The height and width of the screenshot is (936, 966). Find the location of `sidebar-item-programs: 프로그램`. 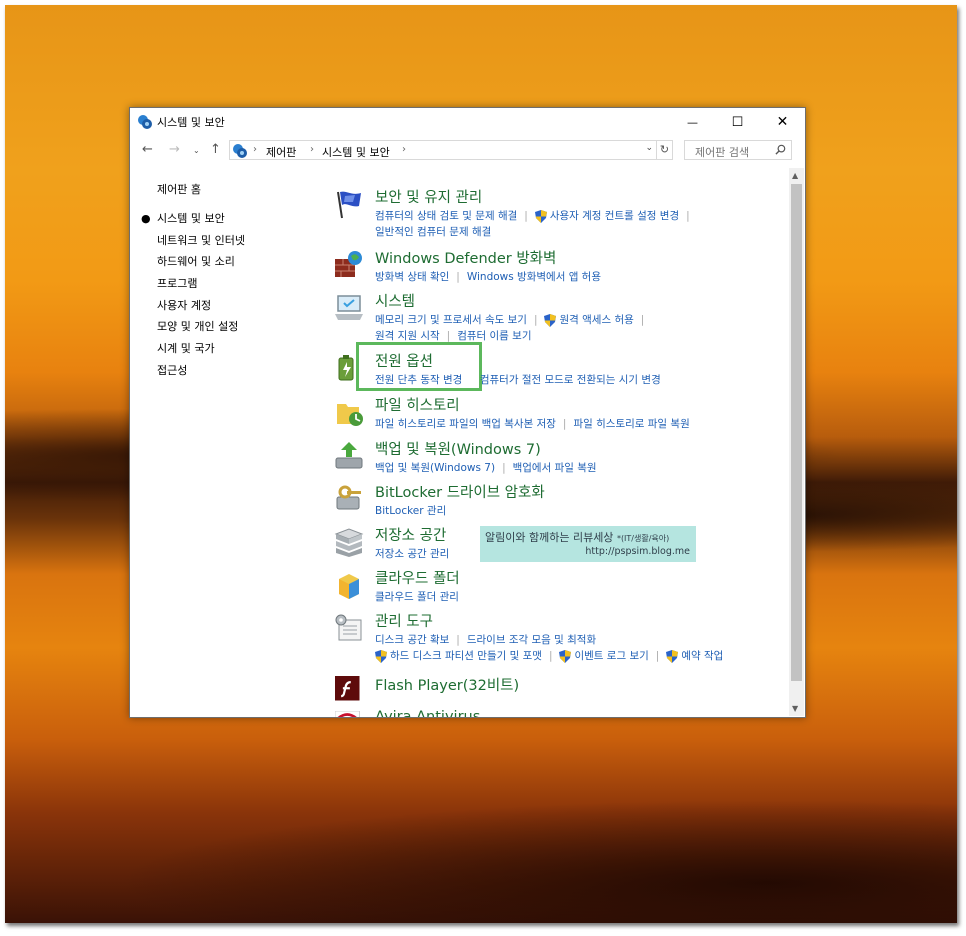

sidebar-item-programs: 프로그램 is located at coordinates (201, 288).